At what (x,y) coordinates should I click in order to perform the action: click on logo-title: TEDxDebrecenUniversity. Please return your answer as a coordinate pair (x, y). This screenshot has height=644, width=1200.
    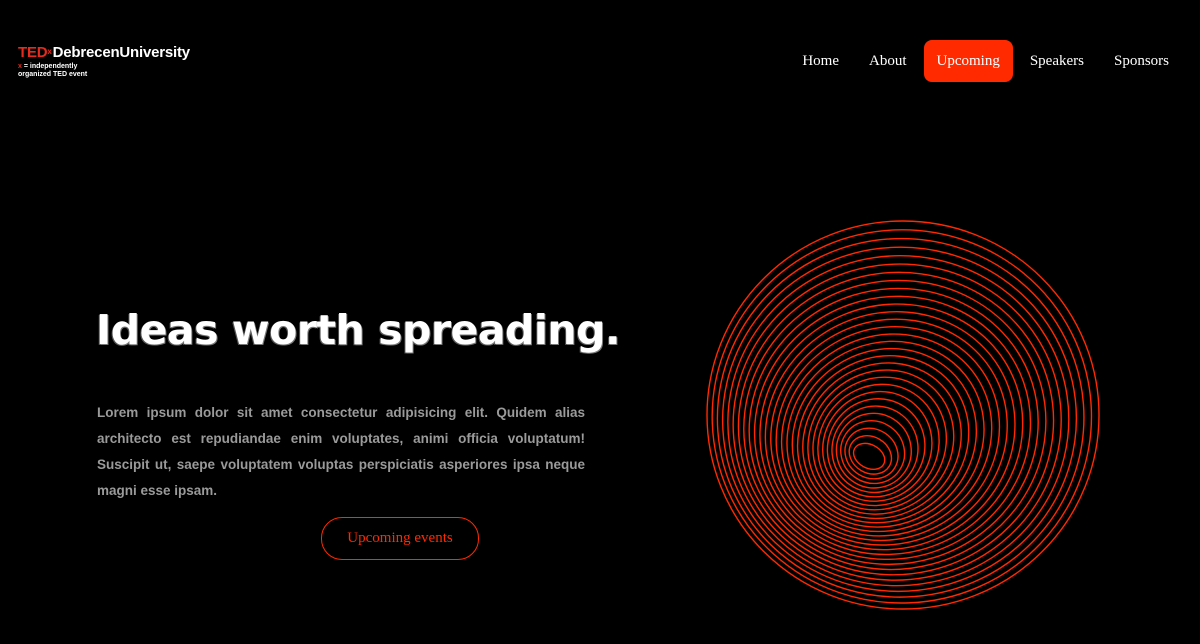
    Looking at the image, I should click on (104, 53).